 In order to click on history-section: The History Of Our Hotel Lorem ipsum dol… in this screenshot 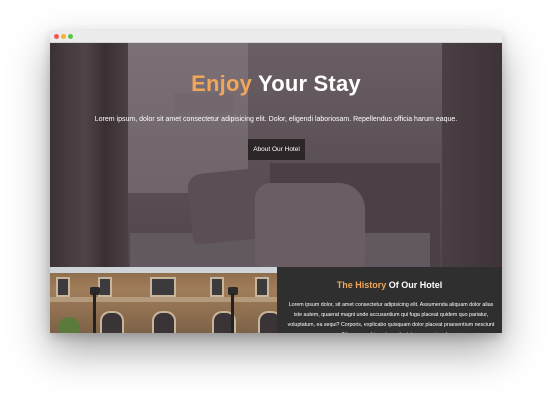, I will do `click(276, 300)`.